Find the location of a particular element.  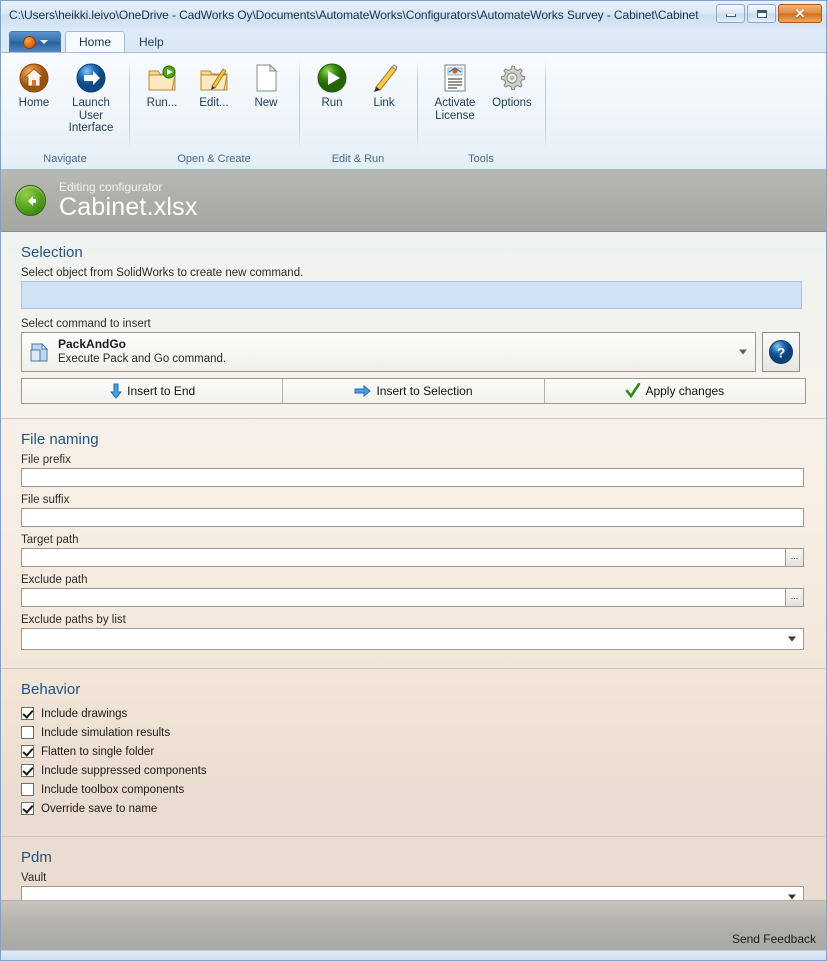

checkbox-include-toolbox-components is located at coordinates (27, 789).